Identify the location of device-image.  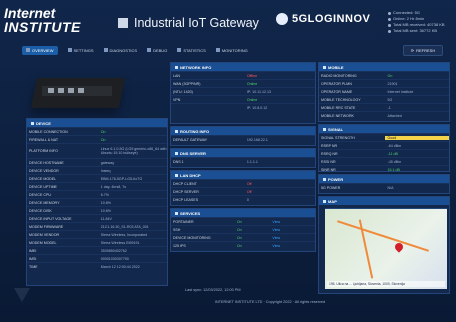
(78, 90).